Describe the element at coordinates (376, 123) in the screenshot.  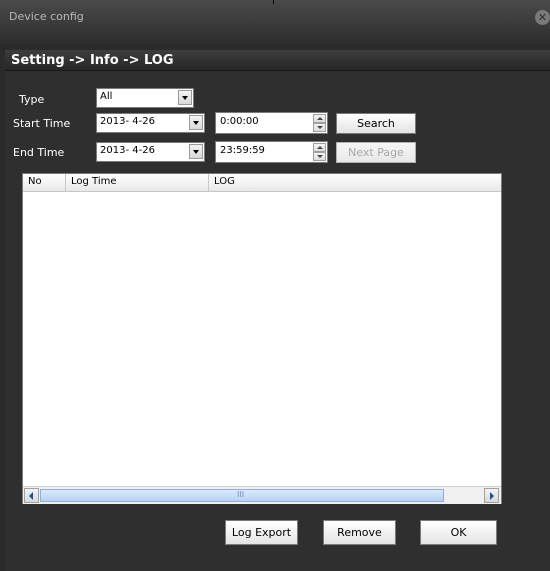
I see `search-button: Search` at that location.